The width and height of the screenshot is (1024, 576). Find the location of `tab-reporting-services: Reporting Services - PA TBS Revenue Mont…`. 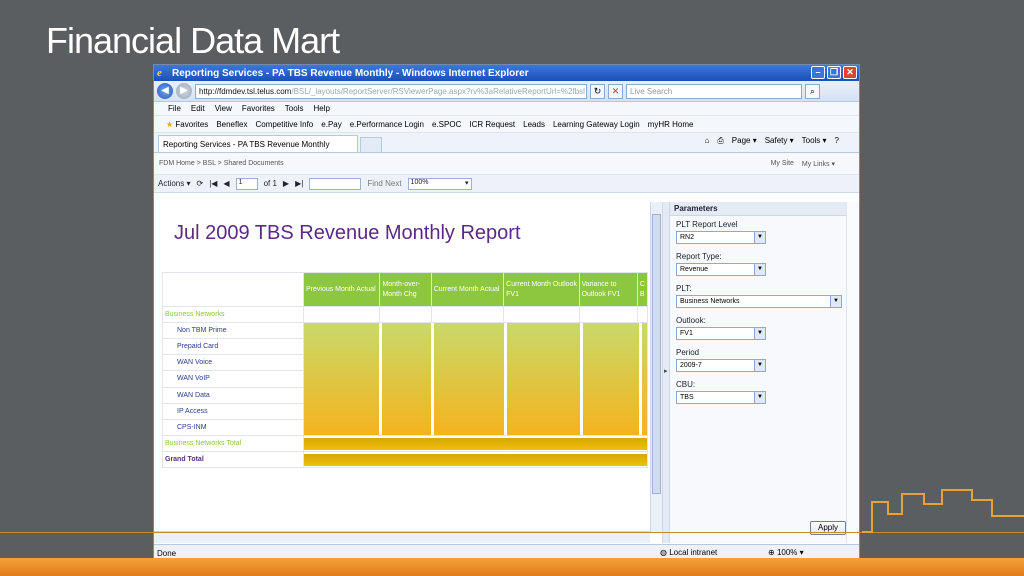

tab-reporting-services: Reporting Services - PA TBS Revenue Mont… is located at coordinates (258, 143).